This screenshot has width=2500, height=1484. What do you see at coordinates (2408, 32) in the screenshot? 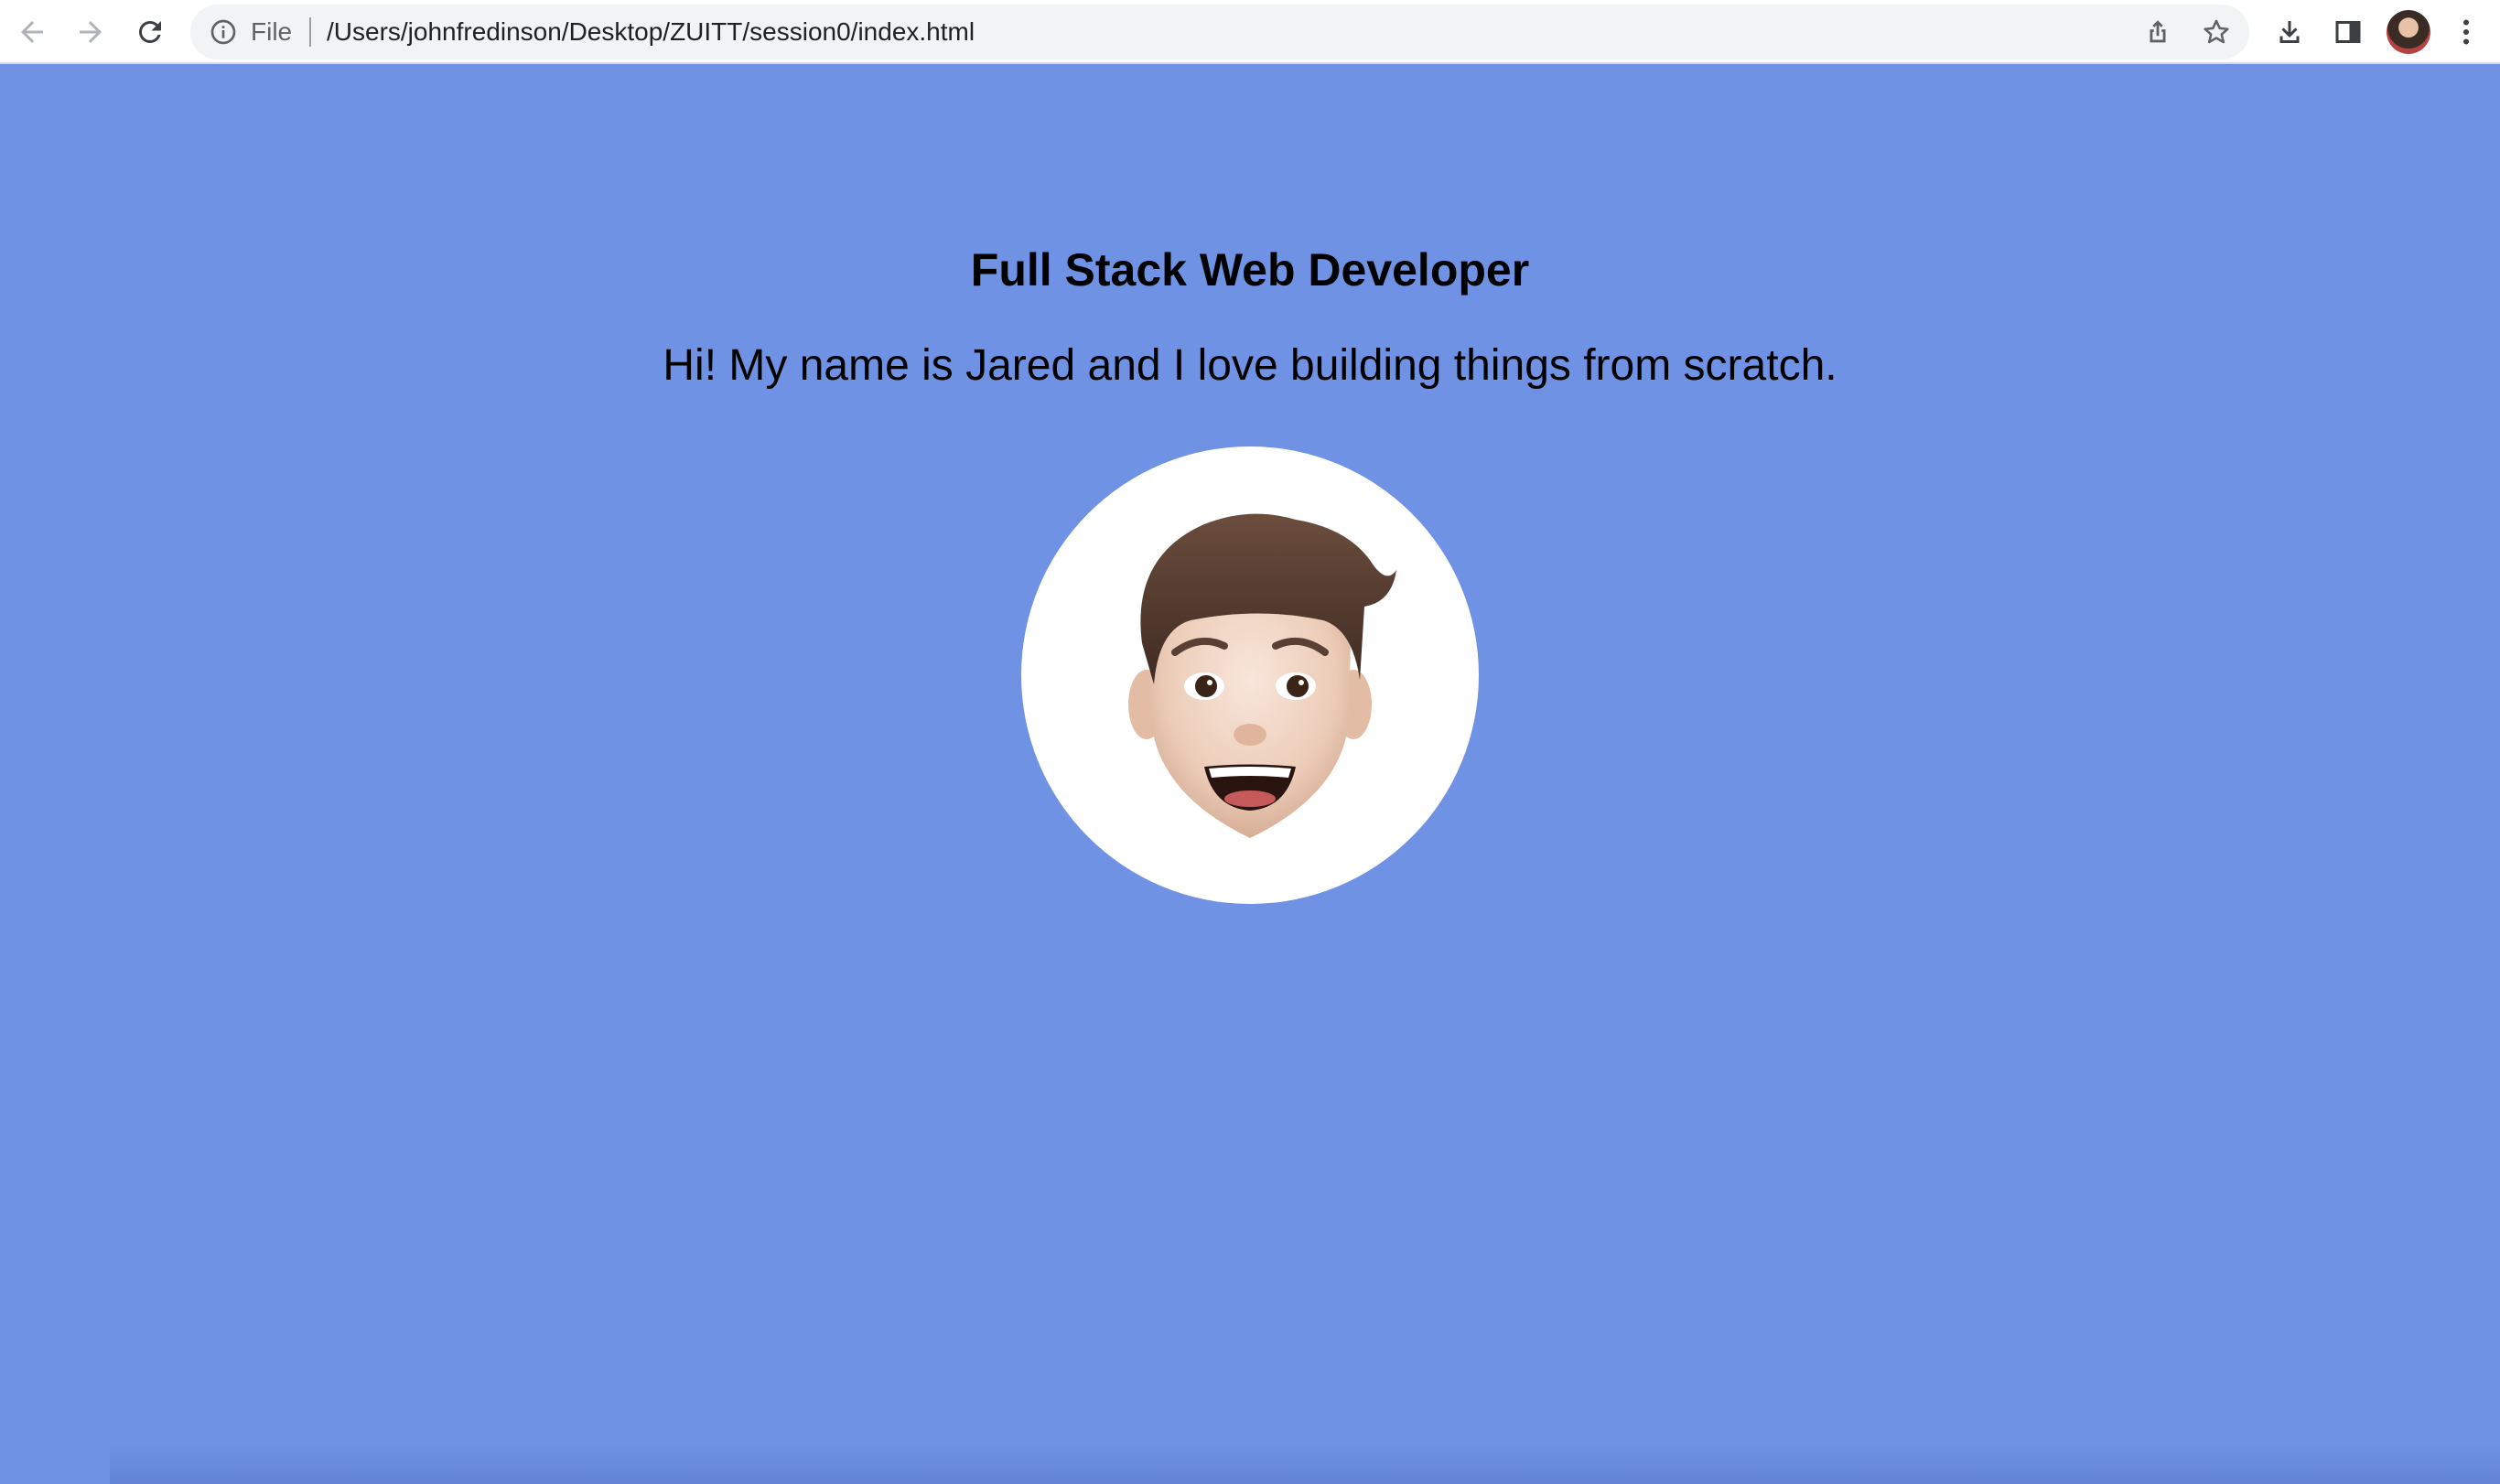
I see `profile-avatar` at bounding box center [2408, 32].